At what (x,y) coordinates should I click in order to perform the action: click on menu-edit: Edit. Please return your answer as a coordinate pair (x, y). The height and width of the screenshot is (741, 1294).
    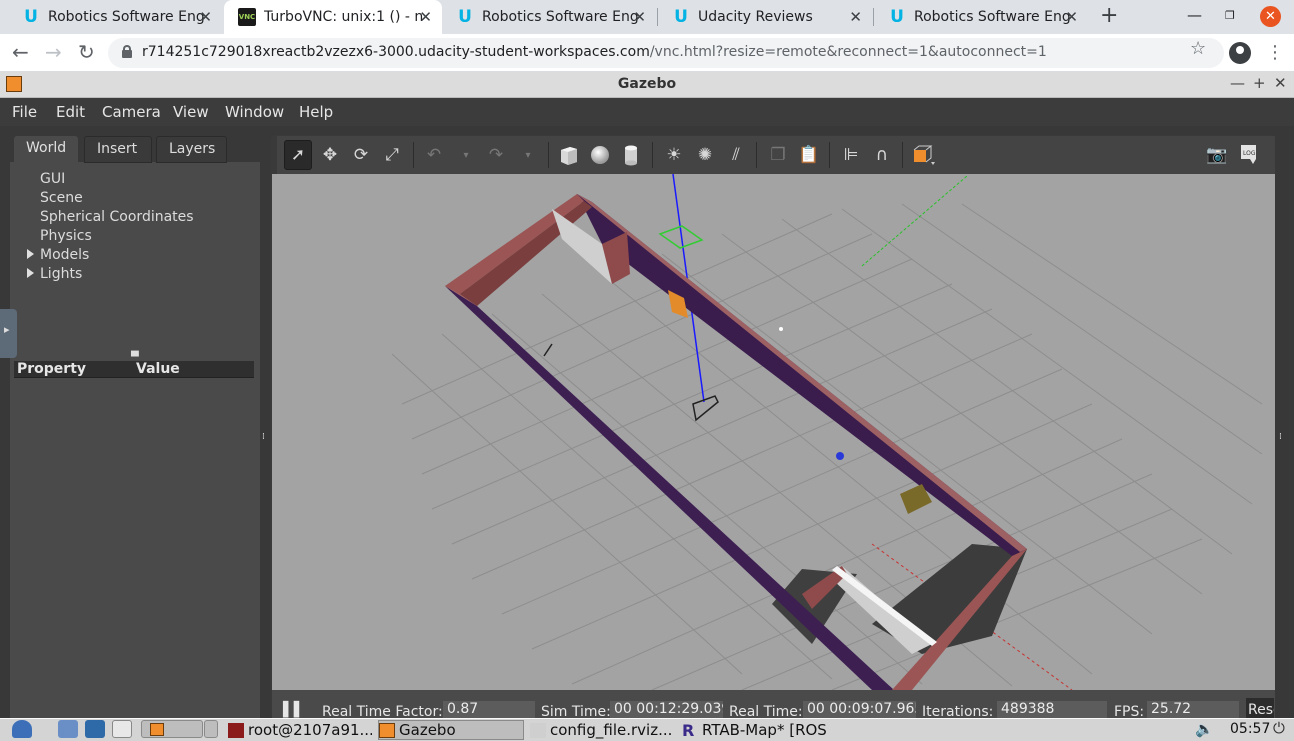
    Looking at the image, I should click on (70, 112).